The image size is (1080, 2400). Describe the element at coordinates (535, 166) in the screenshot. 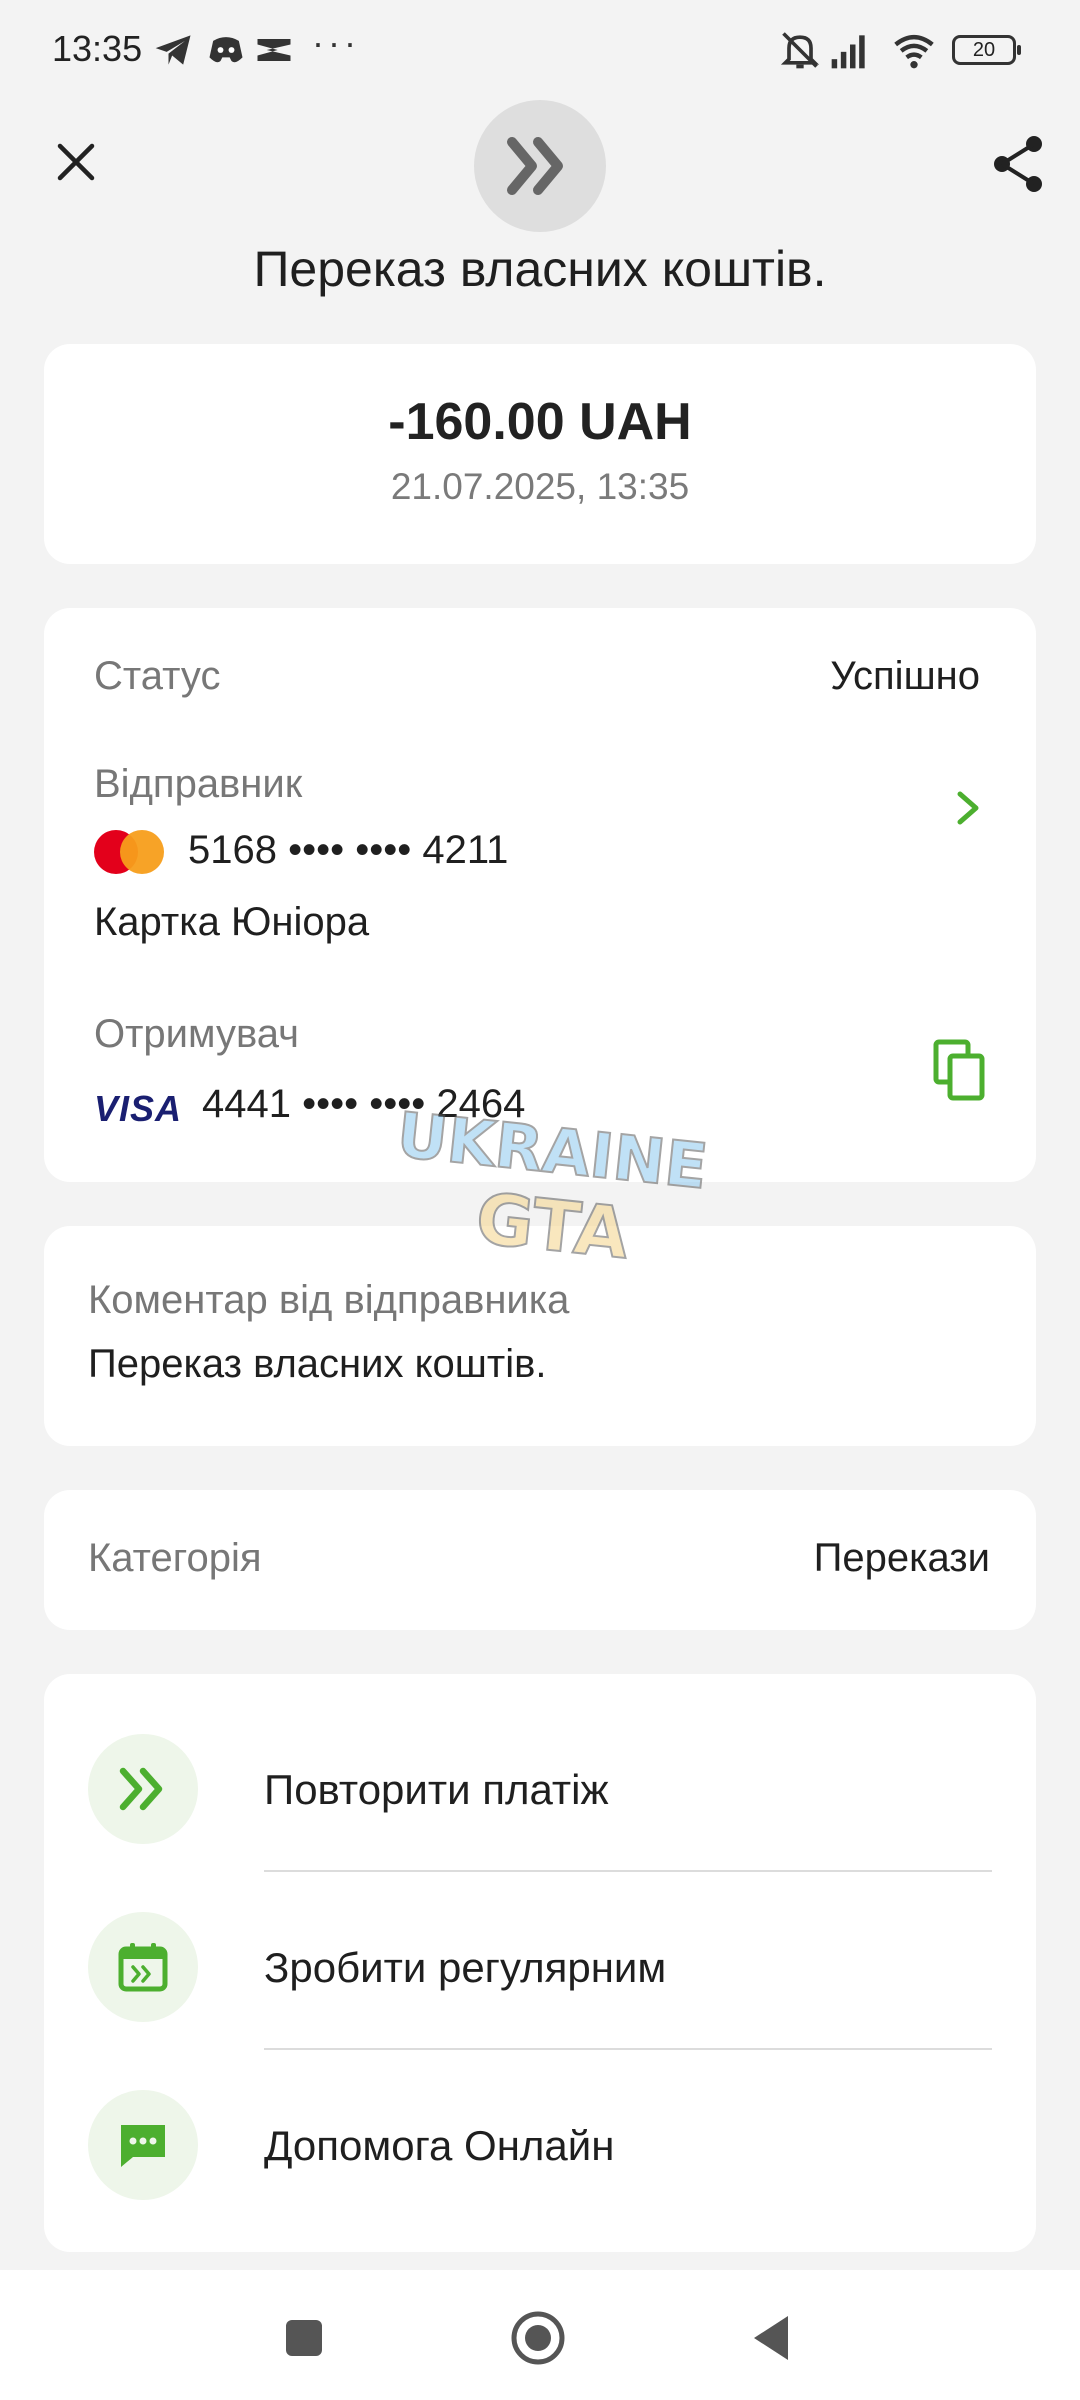

I see `double-chevron-right-icon` at that location.